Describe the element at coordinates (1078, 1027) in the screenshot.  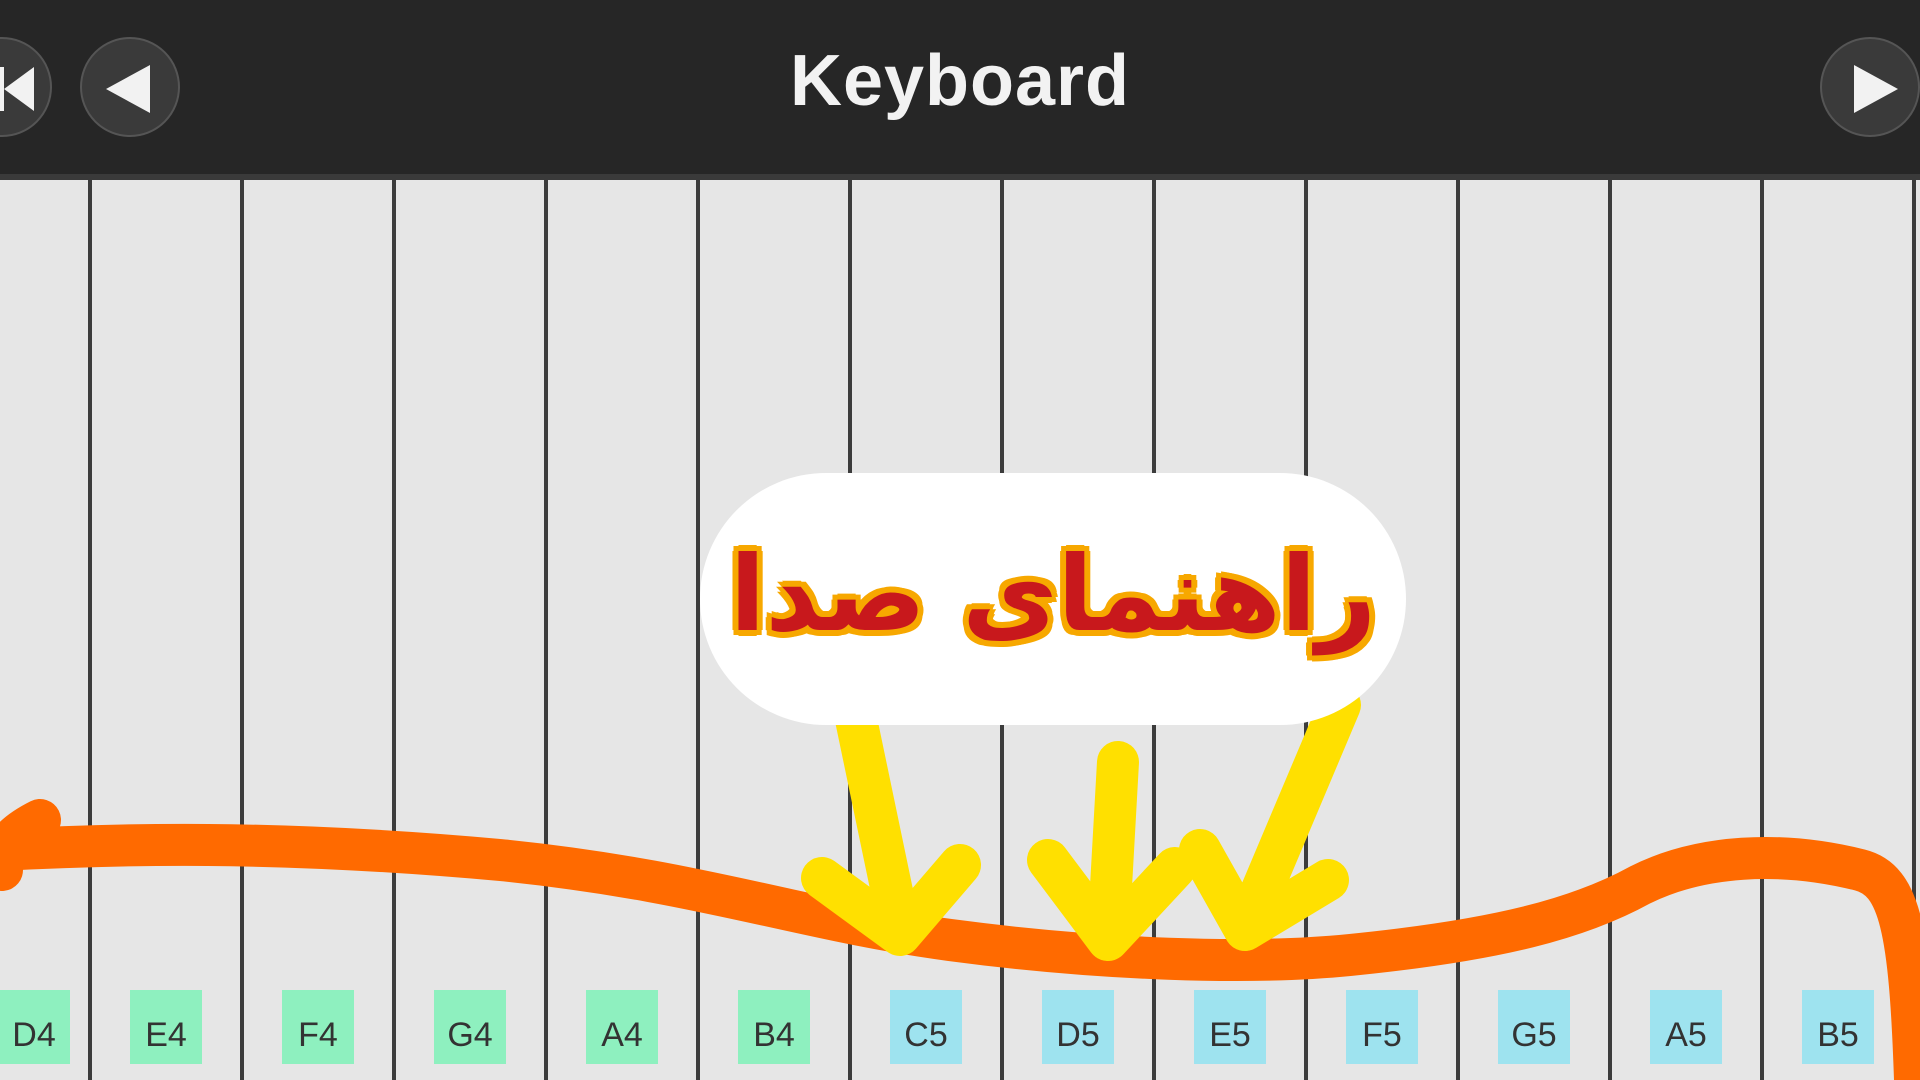
I see `key-label: D5` at that location.